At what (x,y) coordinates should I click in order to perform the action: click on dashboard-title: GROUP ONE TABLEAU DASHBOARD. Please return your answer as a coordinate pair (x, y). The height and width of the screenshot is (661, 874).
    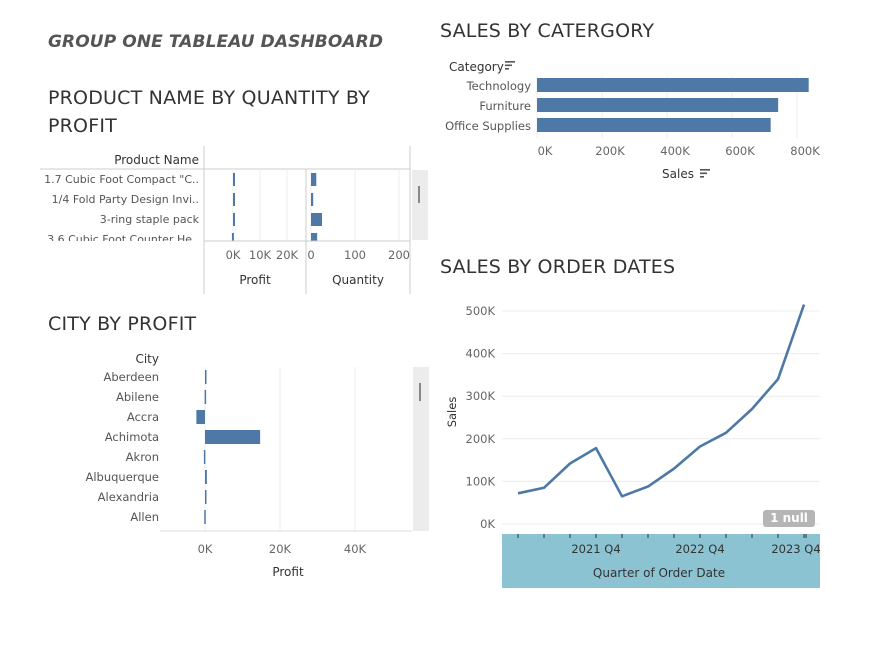
    Looking at the image, I should click on (216, 42).